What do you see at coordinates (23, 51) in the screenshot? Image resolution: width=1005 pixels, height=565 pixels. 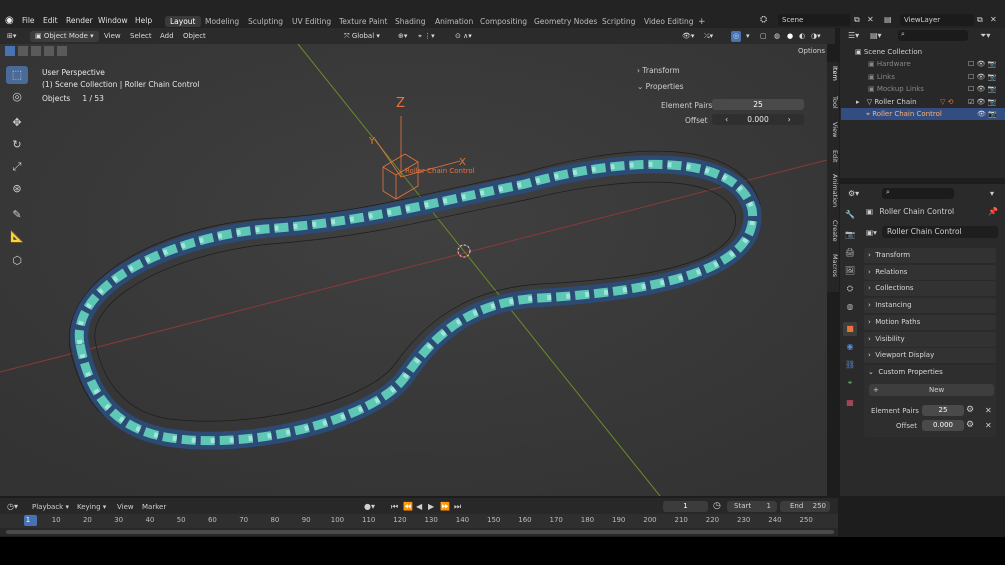 I see `select-extend-icon` at bounding box center [23, 51].